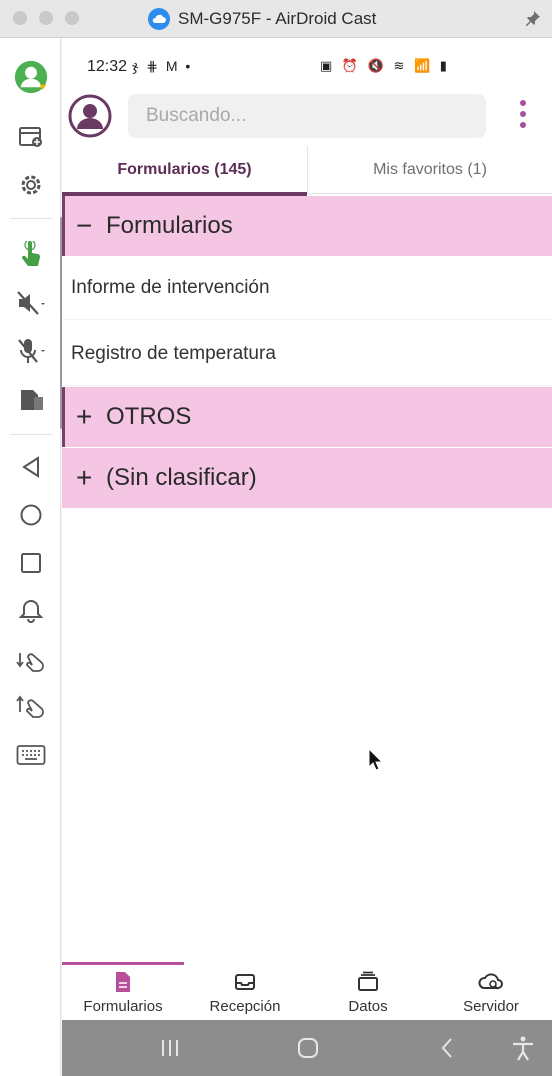 Image resolution: width=552 pixels, height=1076 pixels. Describe the element at coordinates (173, 353) in the screenshot. I see `list-item-label: Registro de temperatura` at that location.